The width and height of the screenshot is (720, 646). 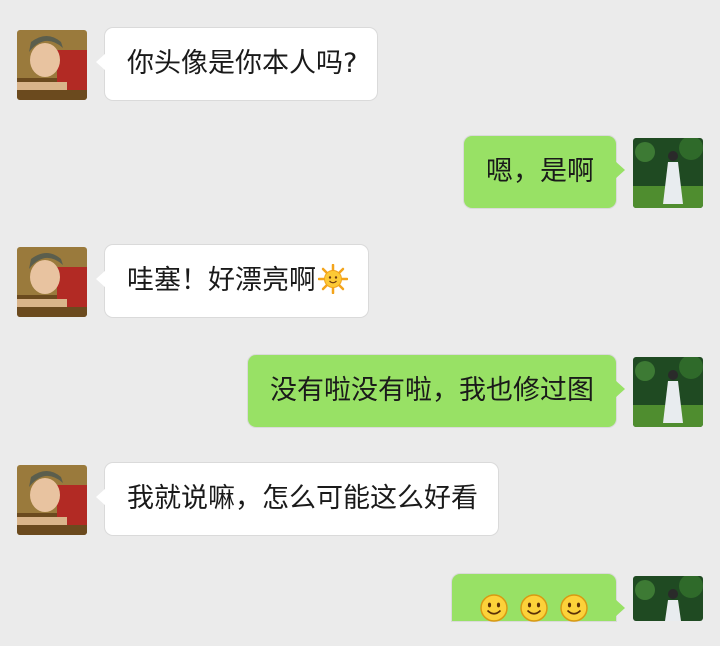 I want to click on message-bubble: 你头像是你本人吗?, so click(x=236, y=64).